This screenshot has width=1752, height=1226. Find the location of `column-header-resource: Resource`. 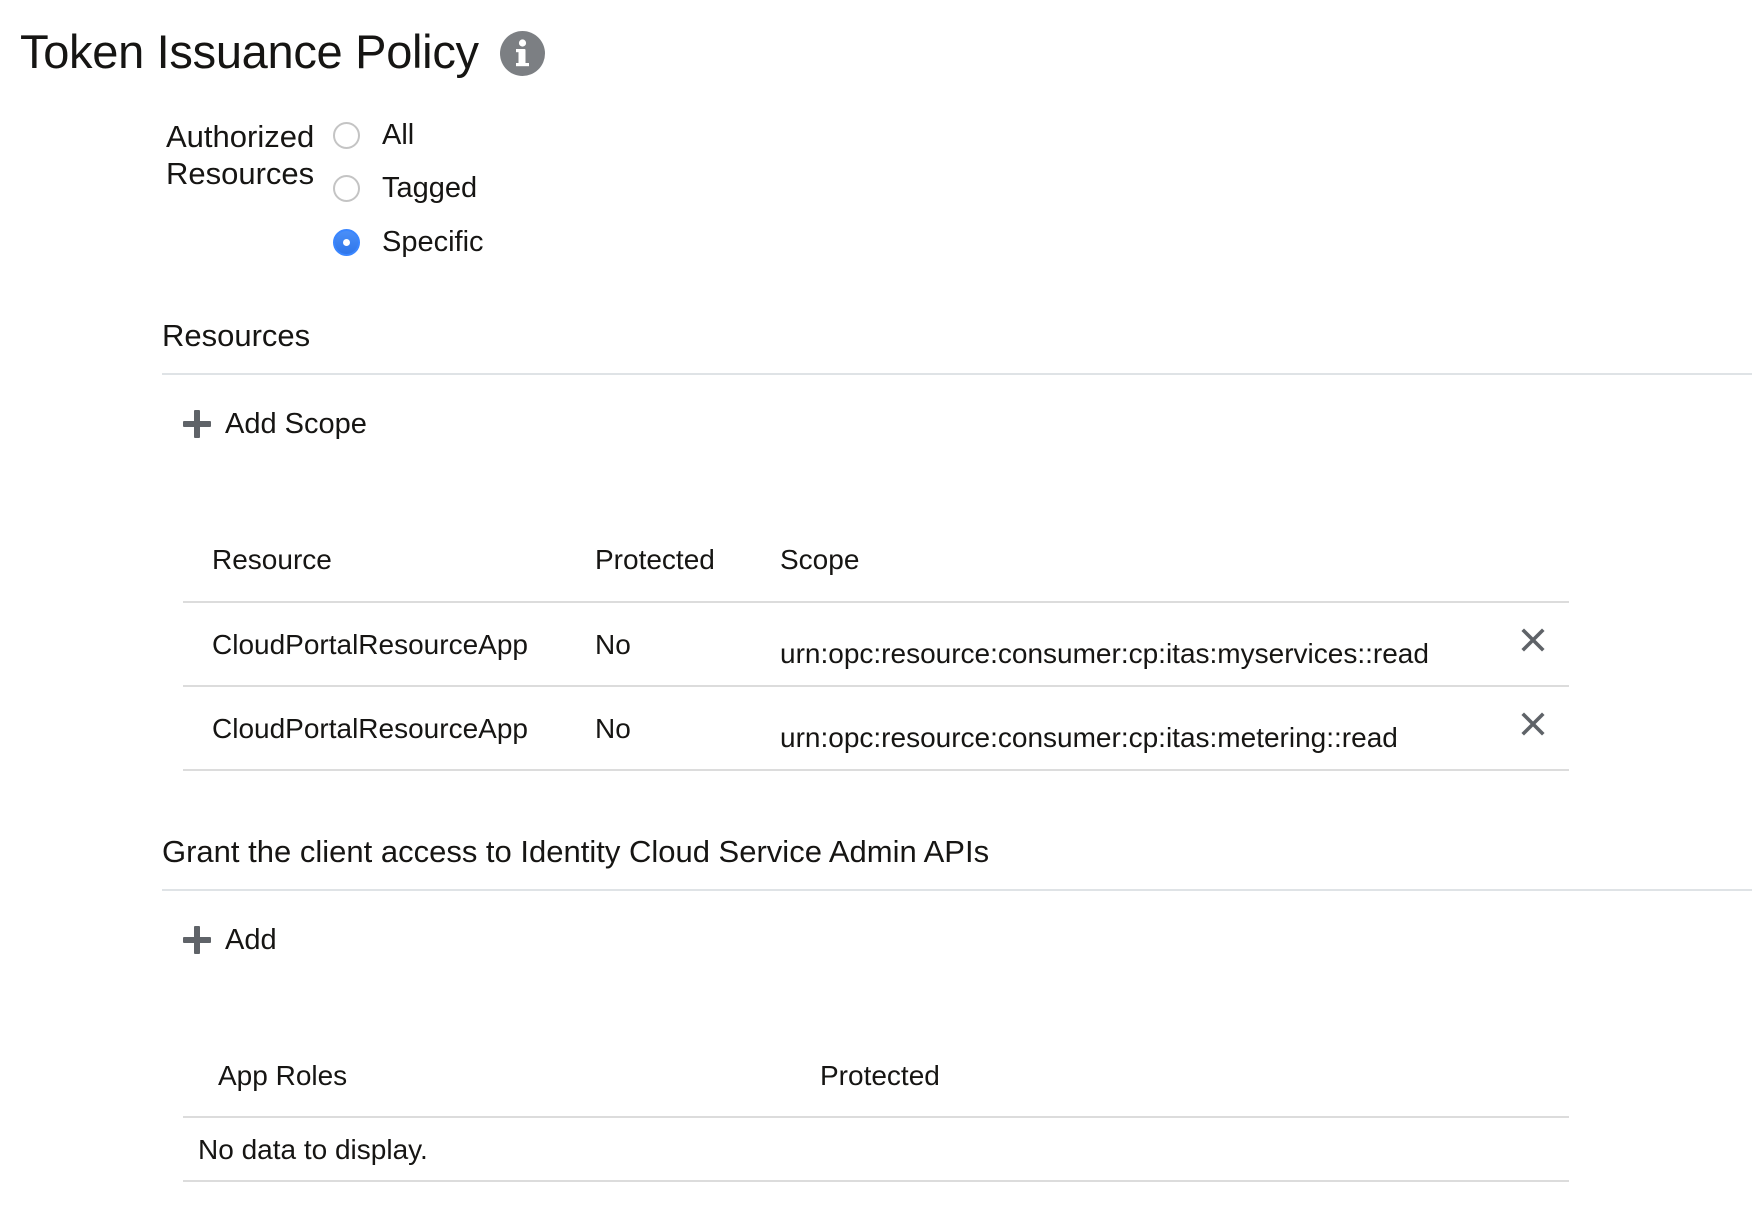

column-header-resource: Resource is located at coordinates (272, 559).